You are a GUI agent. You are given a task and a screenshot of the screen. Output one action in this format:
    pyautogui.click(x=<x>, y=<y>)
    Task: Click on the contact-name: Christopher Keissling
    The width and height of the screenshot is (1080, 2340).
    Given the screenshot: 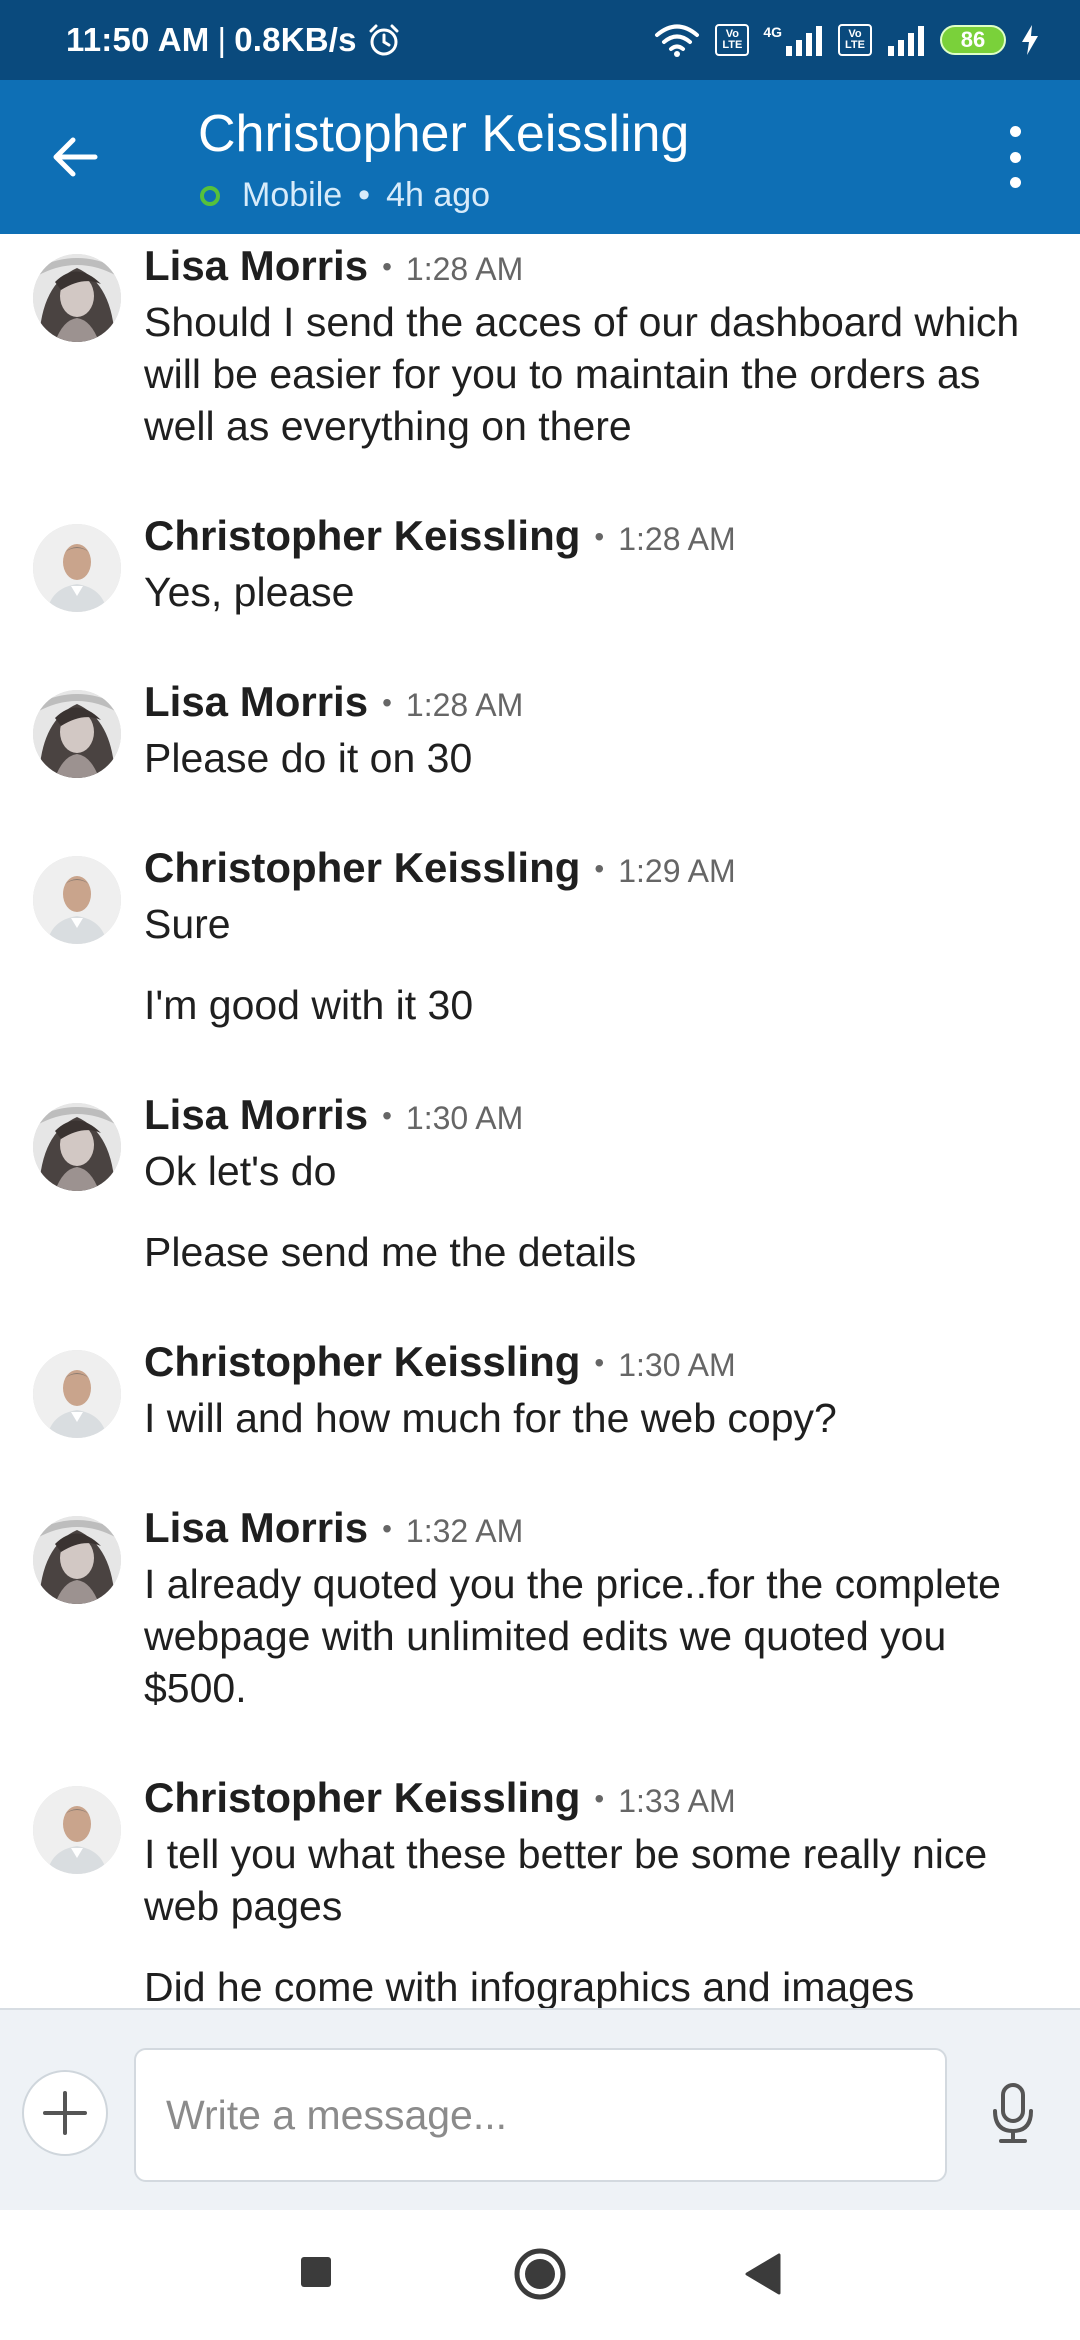 What is the action you would take?
    pyautogui.click(x=443, y=134)
    